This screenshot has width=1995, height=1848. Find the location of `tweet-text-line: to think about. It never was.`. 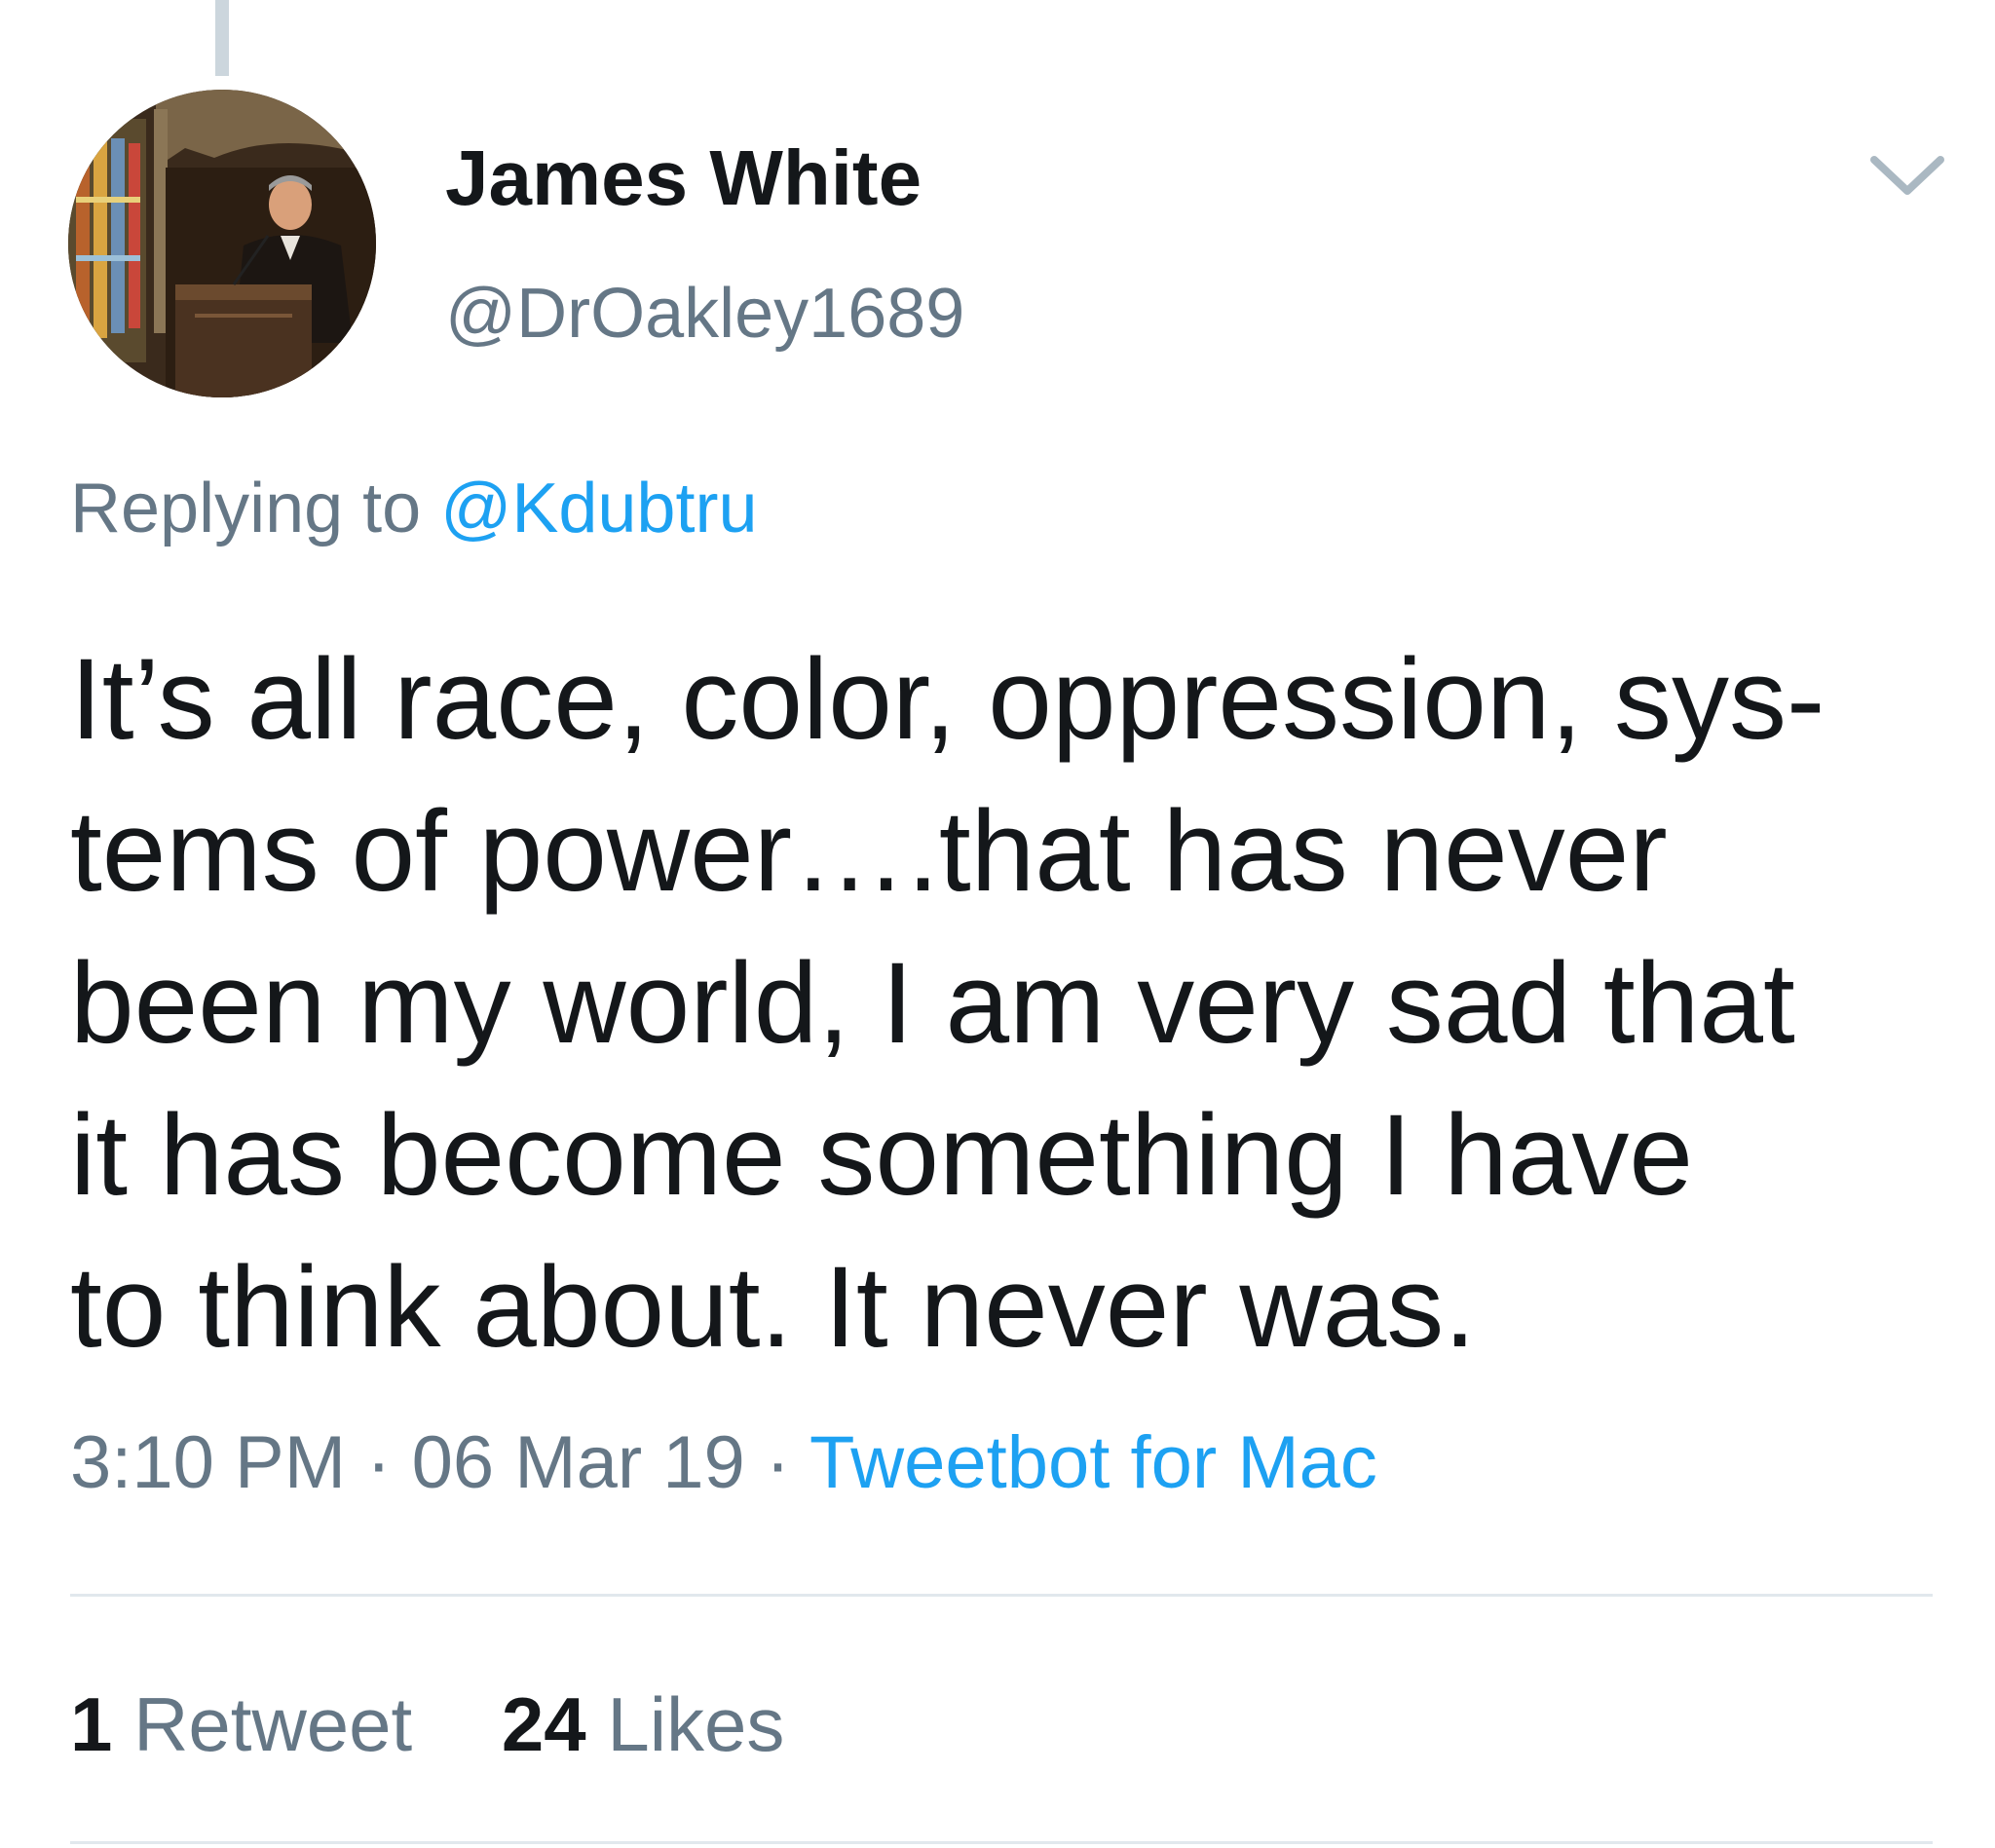

tweet-text-line: to think about. It never was. is located at coordinates (773, 1308).